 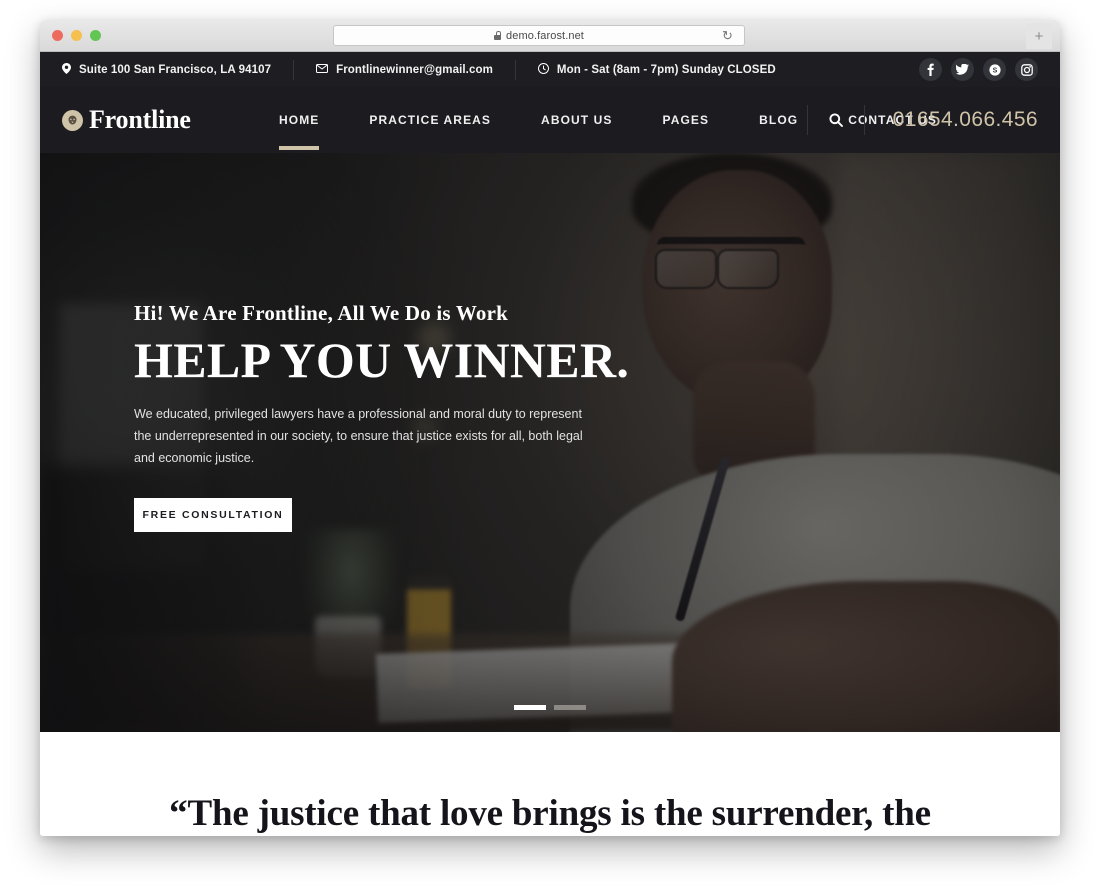 I want to click on browser-chrome-bar: demo.farost.net ↻ +, so click(x=550, y=36).